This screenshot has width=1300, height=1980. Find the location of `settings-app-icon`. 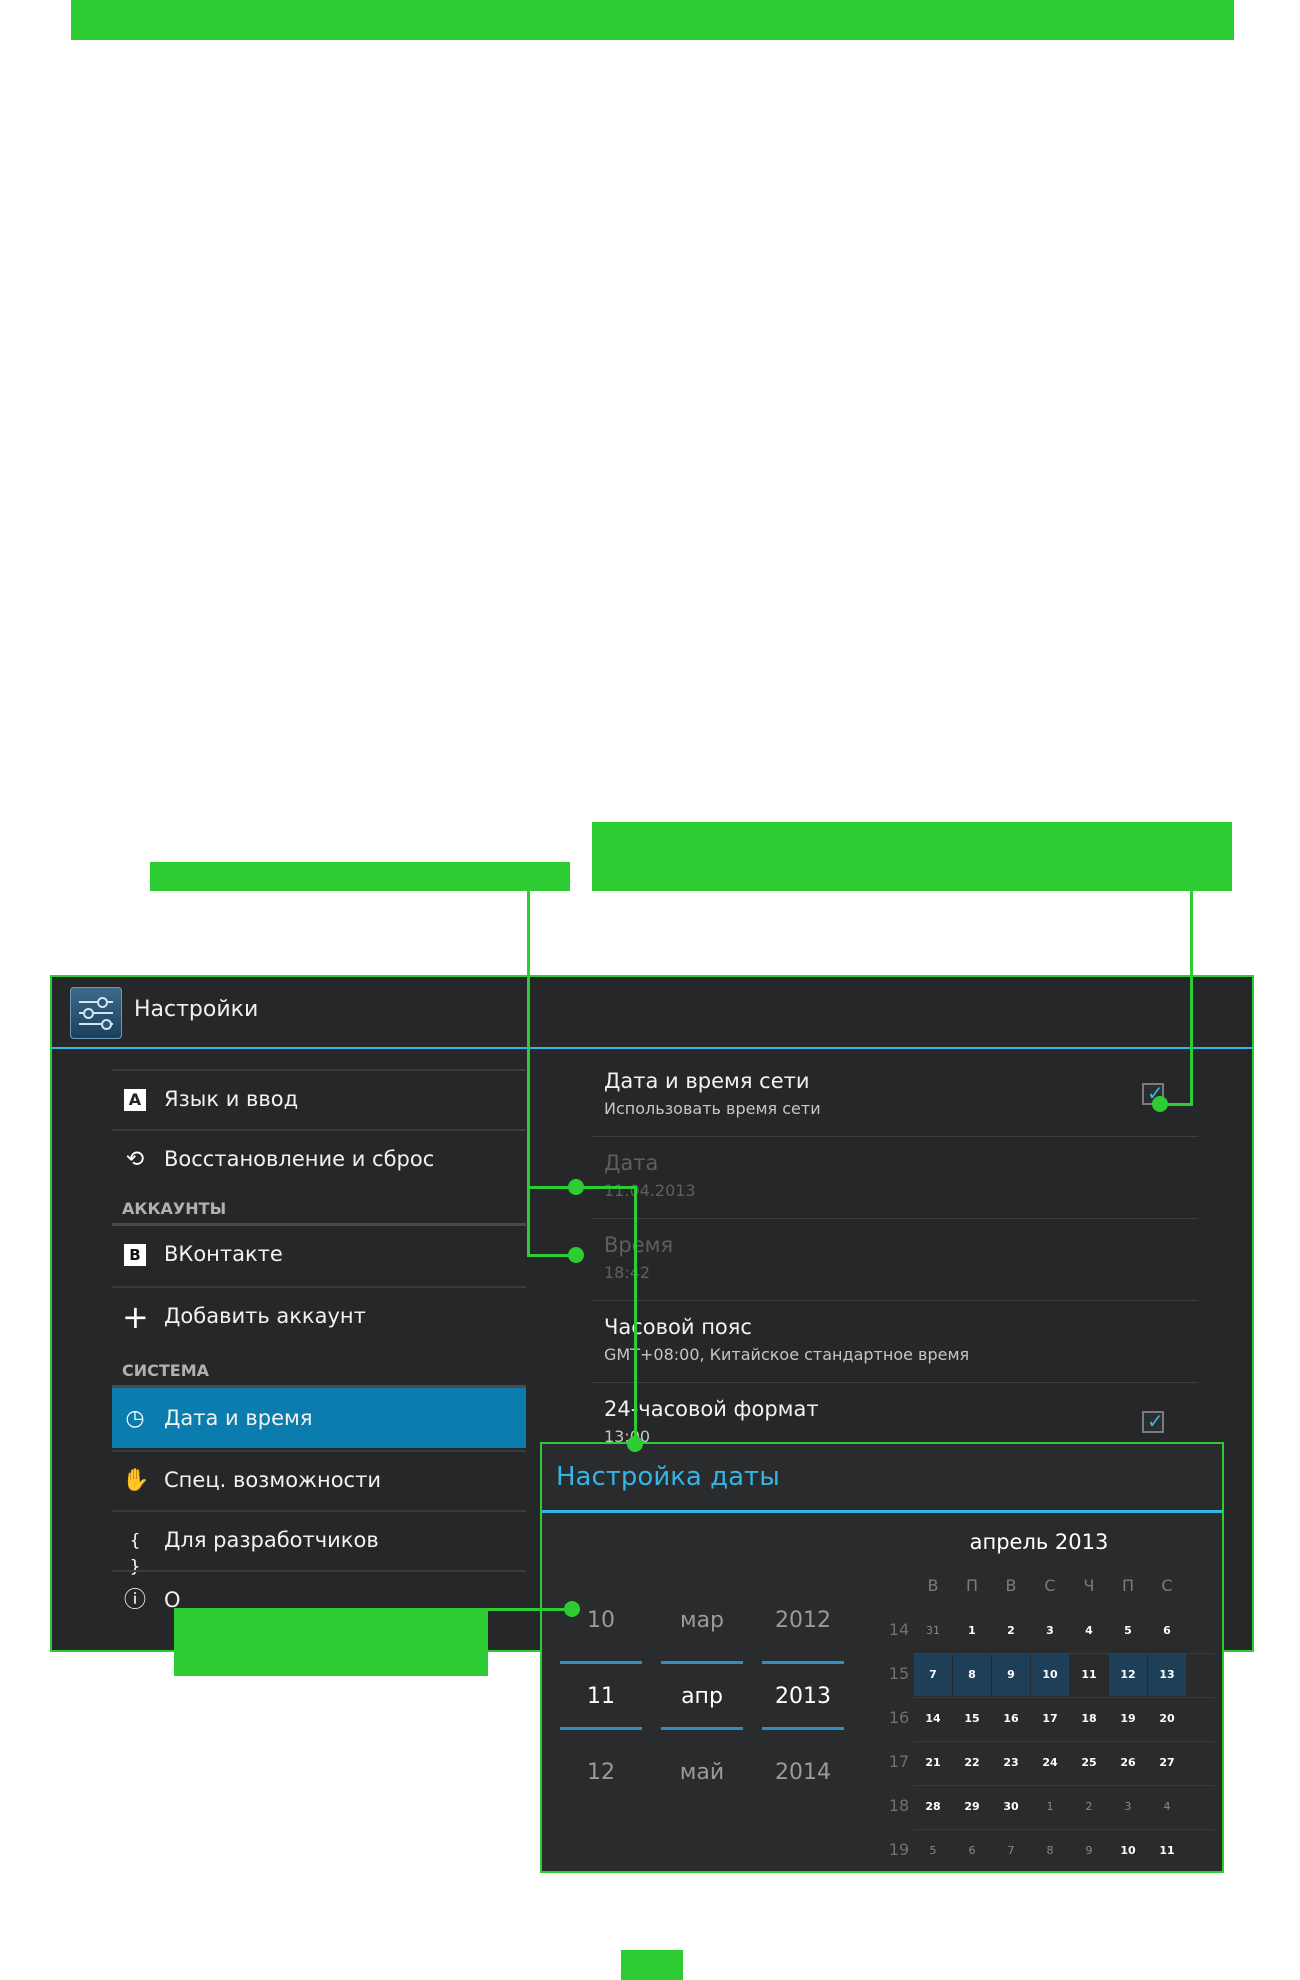

settings-app-icon is located at coordinates (96, 1013).